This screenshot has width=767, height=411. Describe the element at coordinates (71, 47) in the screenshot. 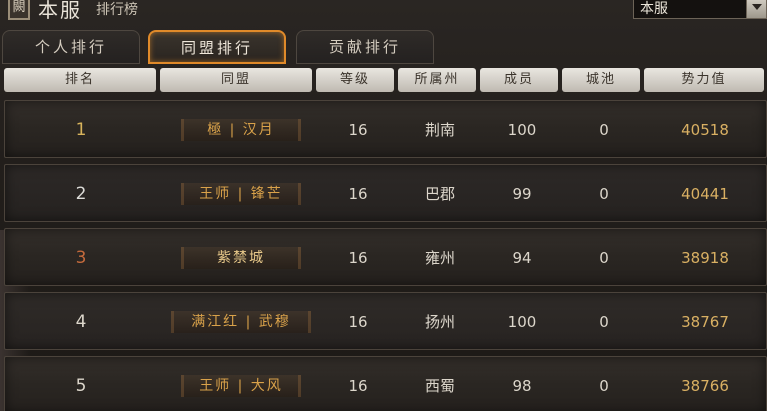

I see `tab-personal-ranking: 个人排行` at that location.